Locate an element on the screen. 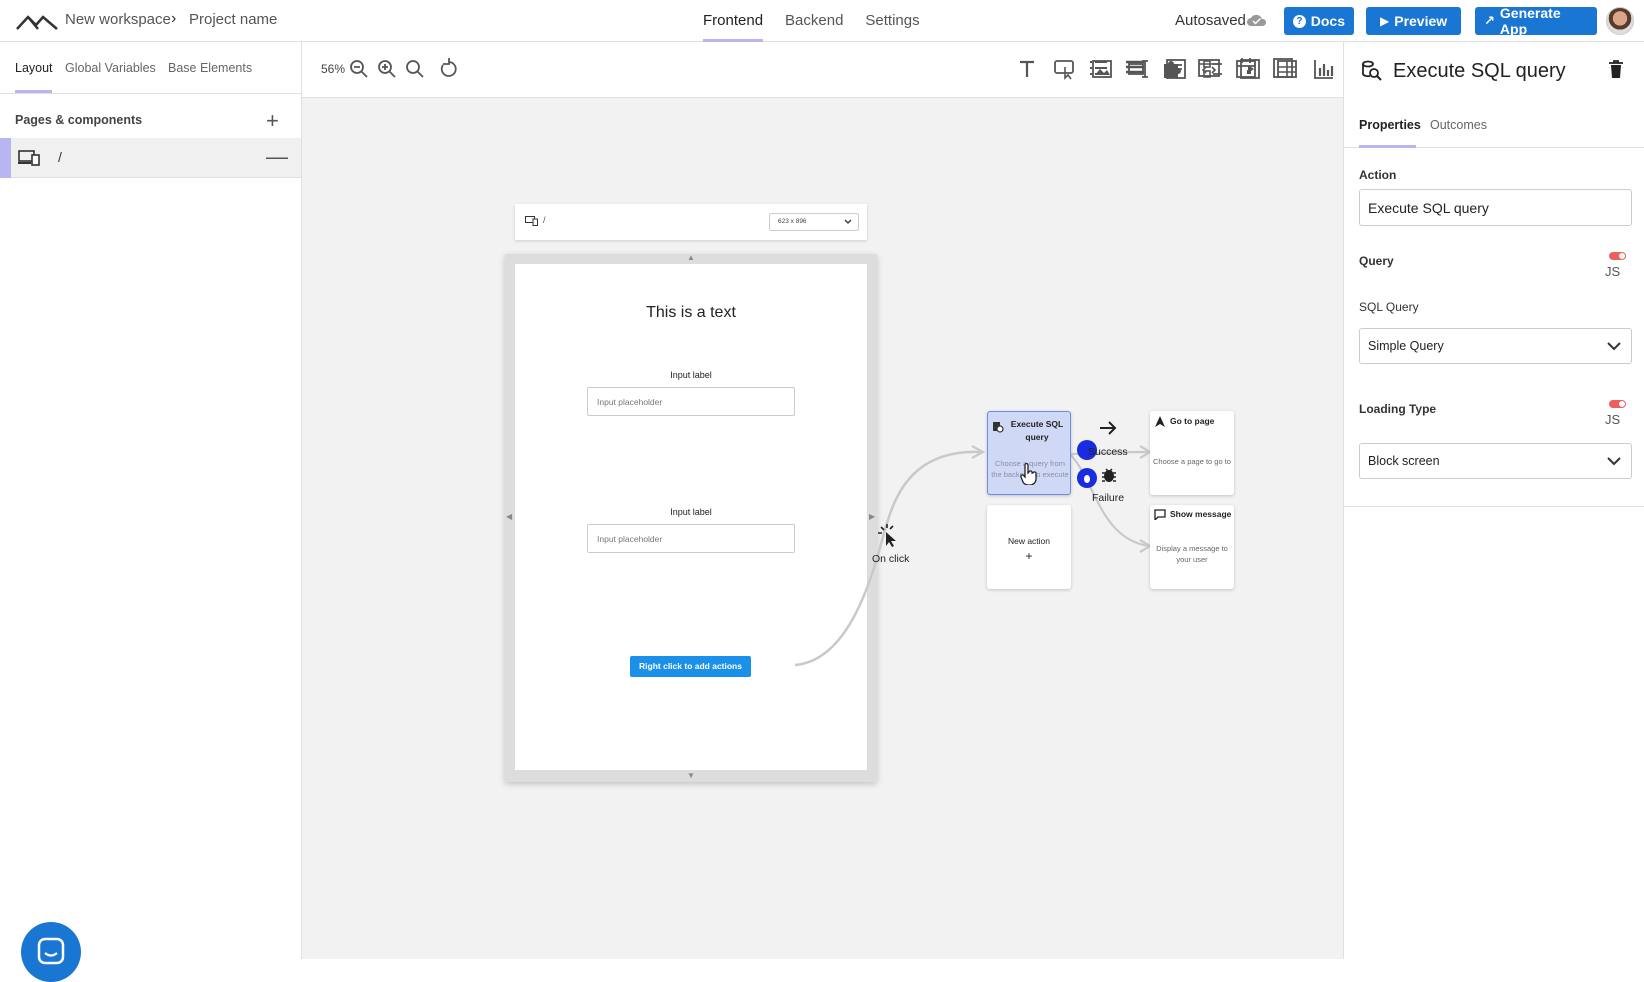 The image size is (1644, 982). device-size-value: 623 x 896 is located at coordinates (792, 221).